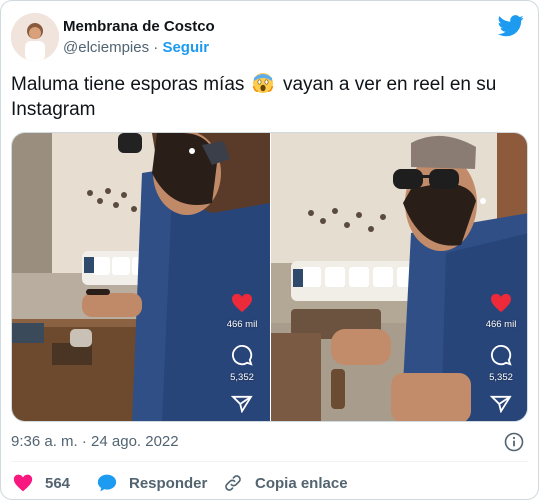 This screenshot has width=539, height=500. What do you see at coordinates (35, 37) in the screenshot?
I see `avatar` at bounding box center [35, 37].